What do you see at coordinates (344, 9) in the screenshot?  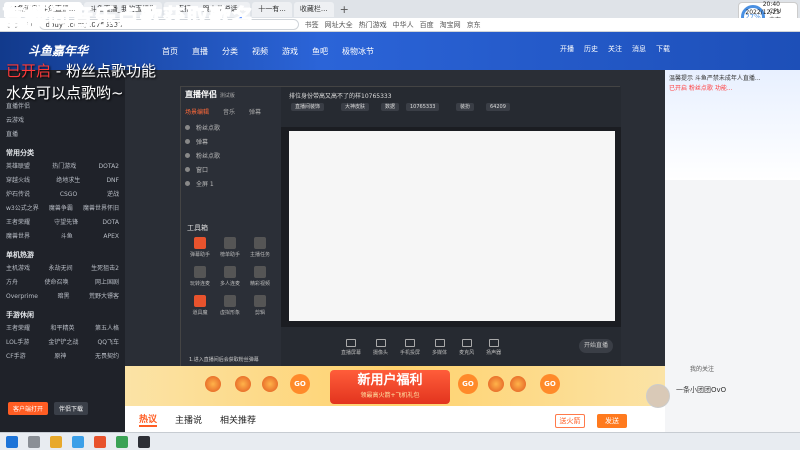 I see `new-tab-icon: +` at bounding box center [344, 9].